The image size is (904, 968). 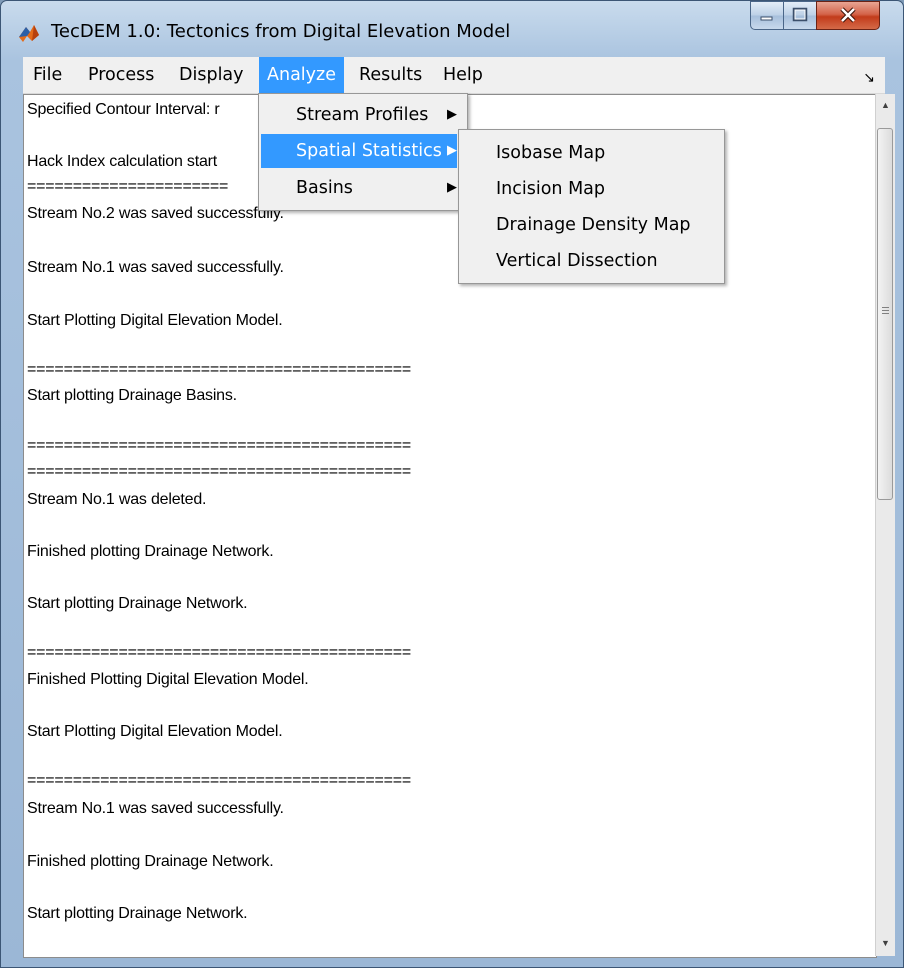 I want to click on maximize-icon, so click(x=800, y=14).